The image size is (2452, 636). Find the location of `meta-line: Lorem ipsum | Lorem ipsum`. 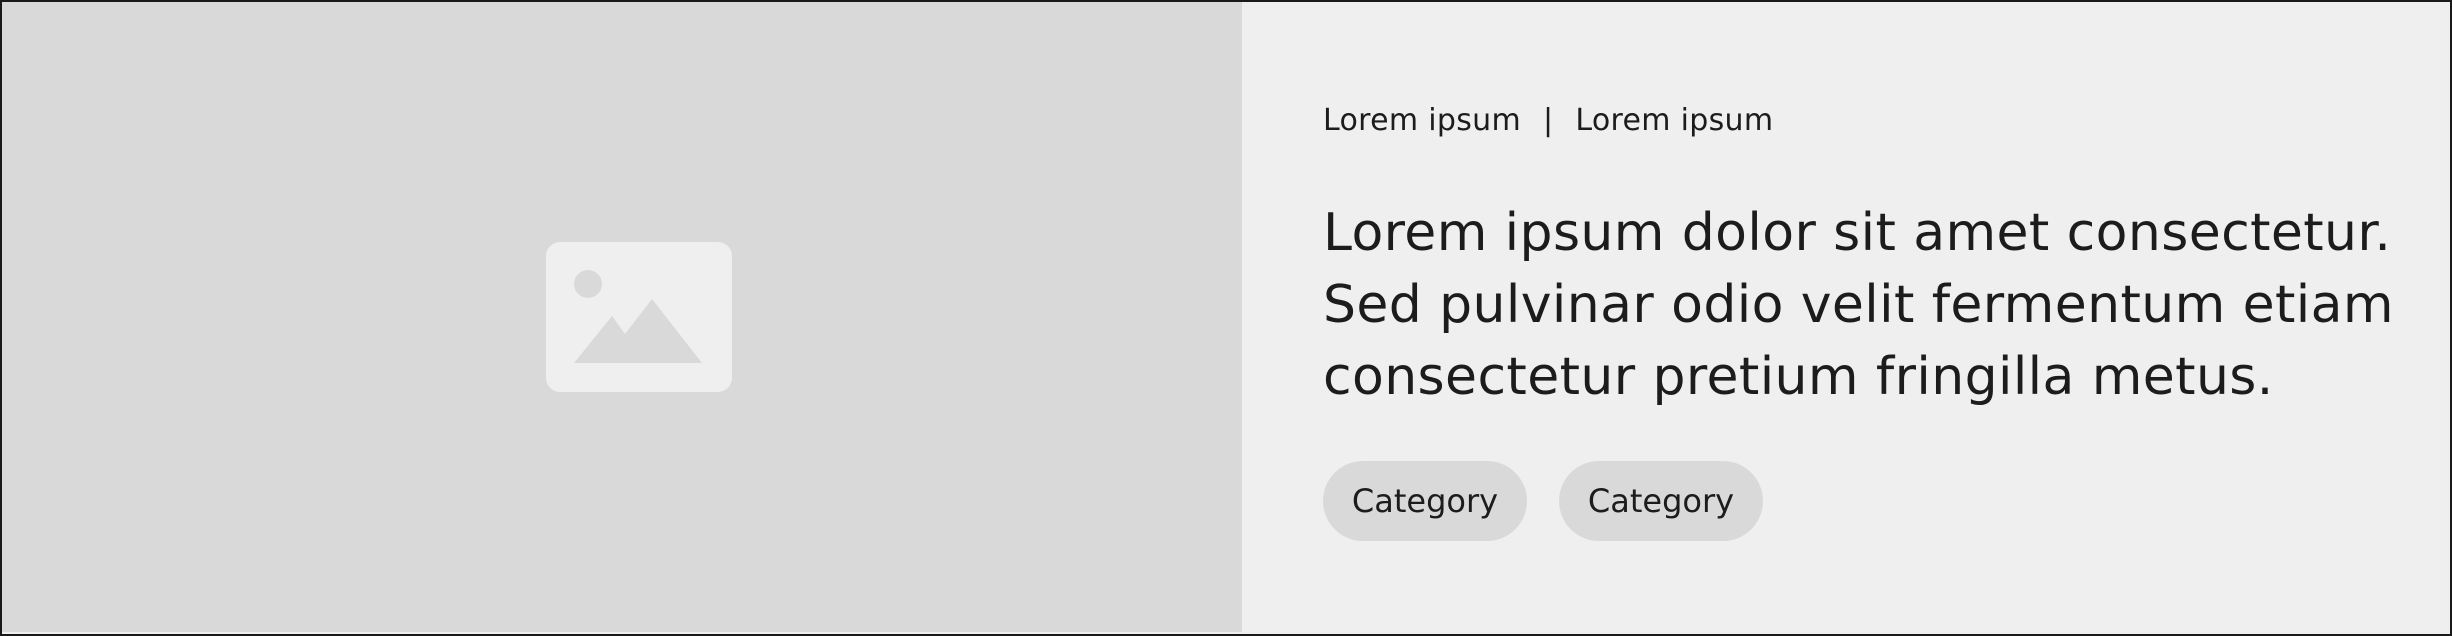

meta-line: Lorem ipsum | Lorem ipsum is located at coordinates (1886, 121).